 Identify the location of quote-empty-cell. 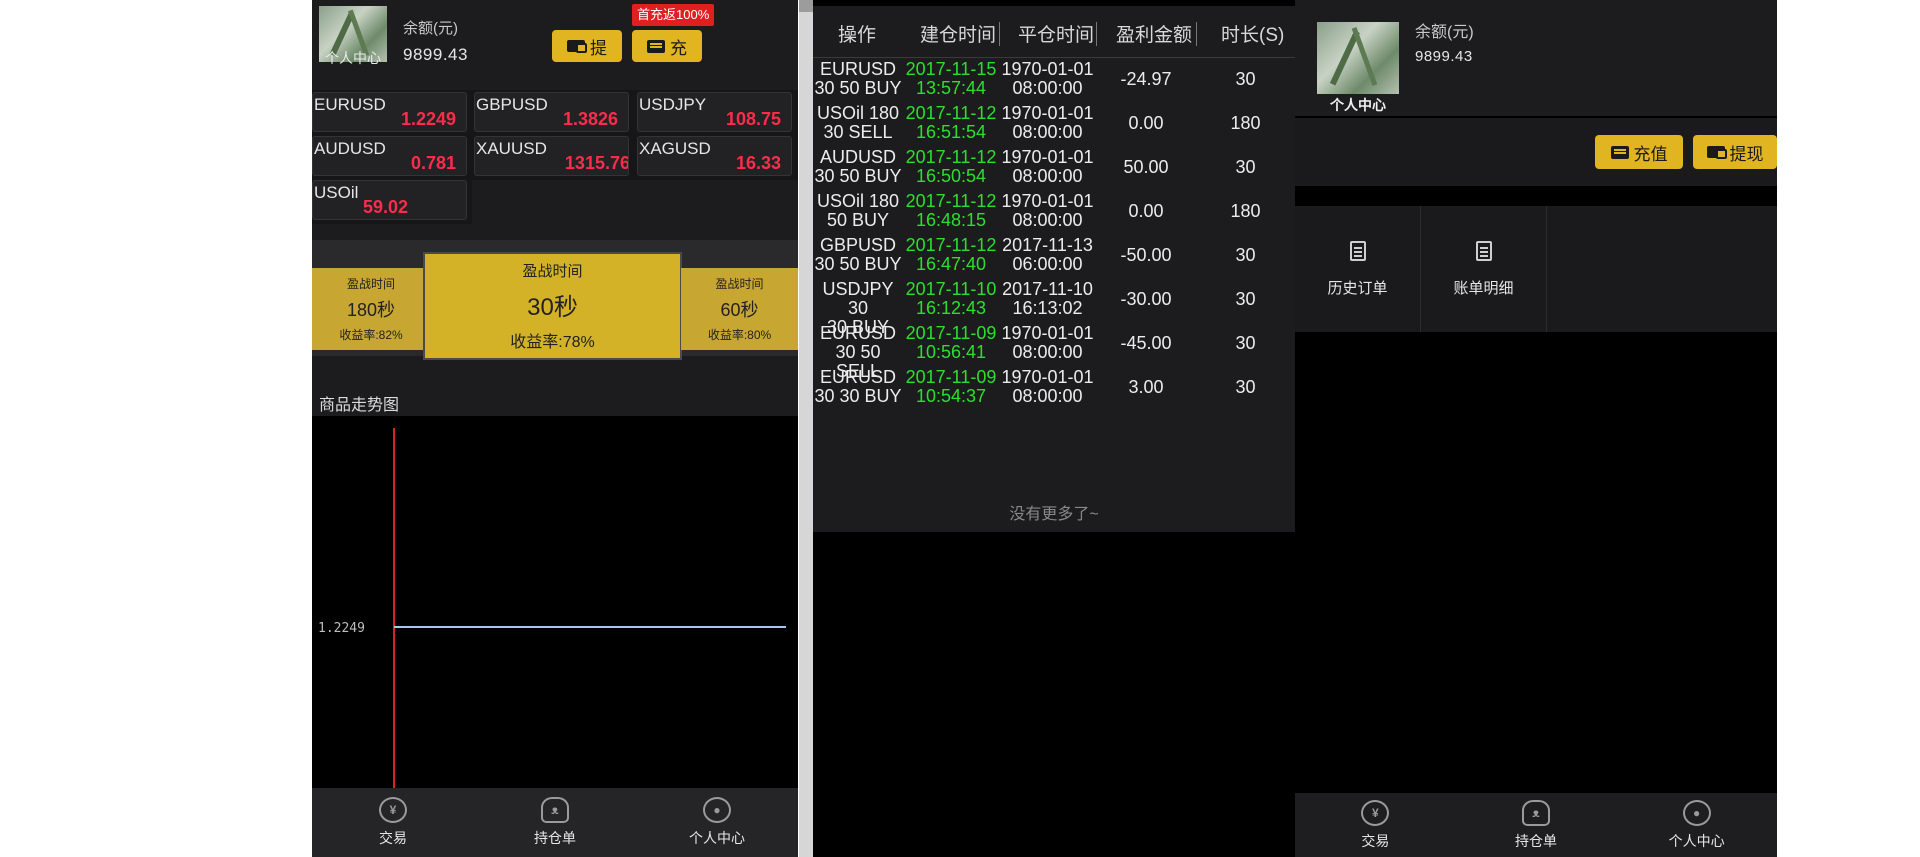
(635, 202).